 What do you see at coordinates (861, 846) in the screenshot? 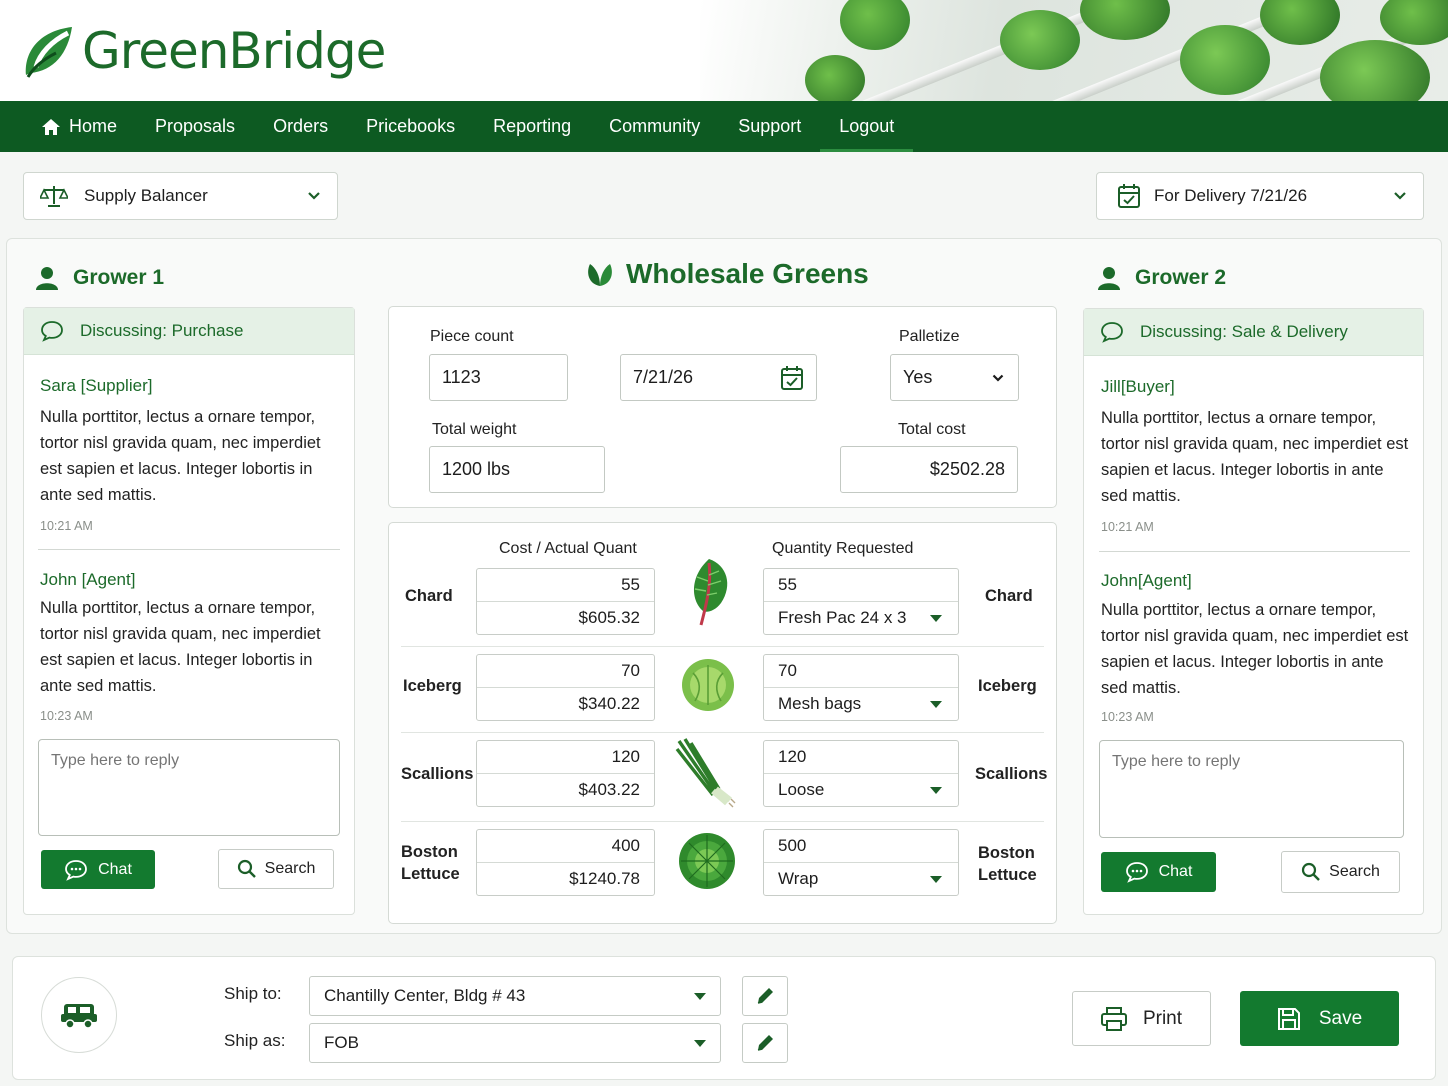
I see `requested-quantity: 500` at bounding box center [861, 846].